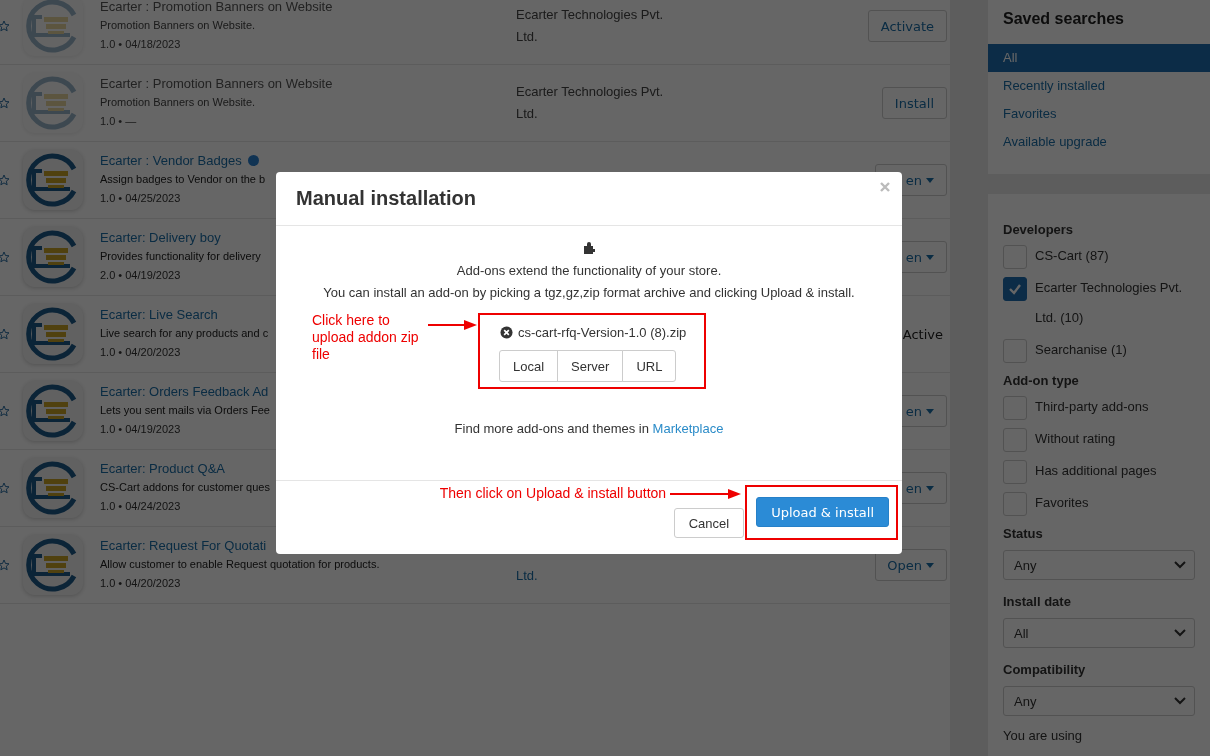  I want to click on remove-file-icon, so click(506, 332).